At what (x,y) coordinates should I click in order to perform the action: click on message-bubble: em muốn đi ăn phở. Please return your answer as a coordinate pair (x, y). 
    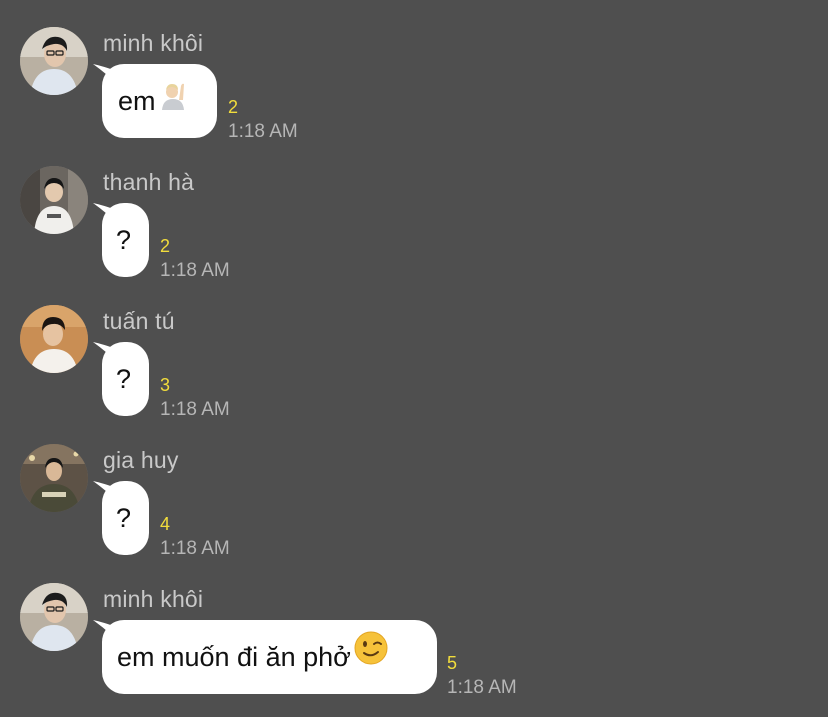
    Looking at the image, I should click on (265, 657).